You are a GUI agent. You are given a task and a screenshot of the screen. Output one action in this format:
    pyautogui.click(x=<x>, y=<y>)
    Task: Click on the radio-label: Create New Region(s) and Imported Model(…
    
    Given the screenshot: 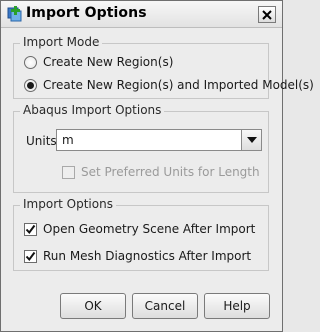 What is the action you would take?
    pyautogui.click(x=178, y=85)
    